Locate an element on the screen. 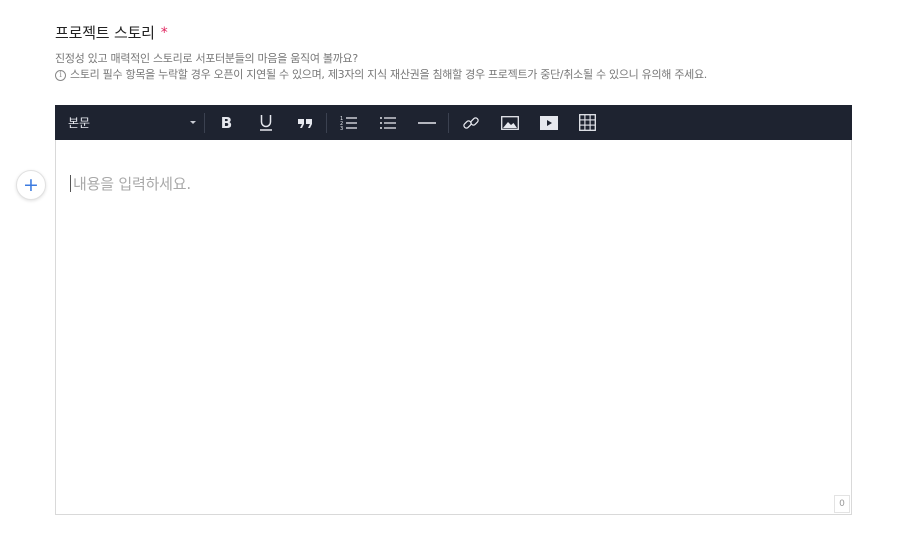 The width and height of the screenshot is (918, 544). editor-content: 내용을 입력하세요. is located at coordinates (130, 183).